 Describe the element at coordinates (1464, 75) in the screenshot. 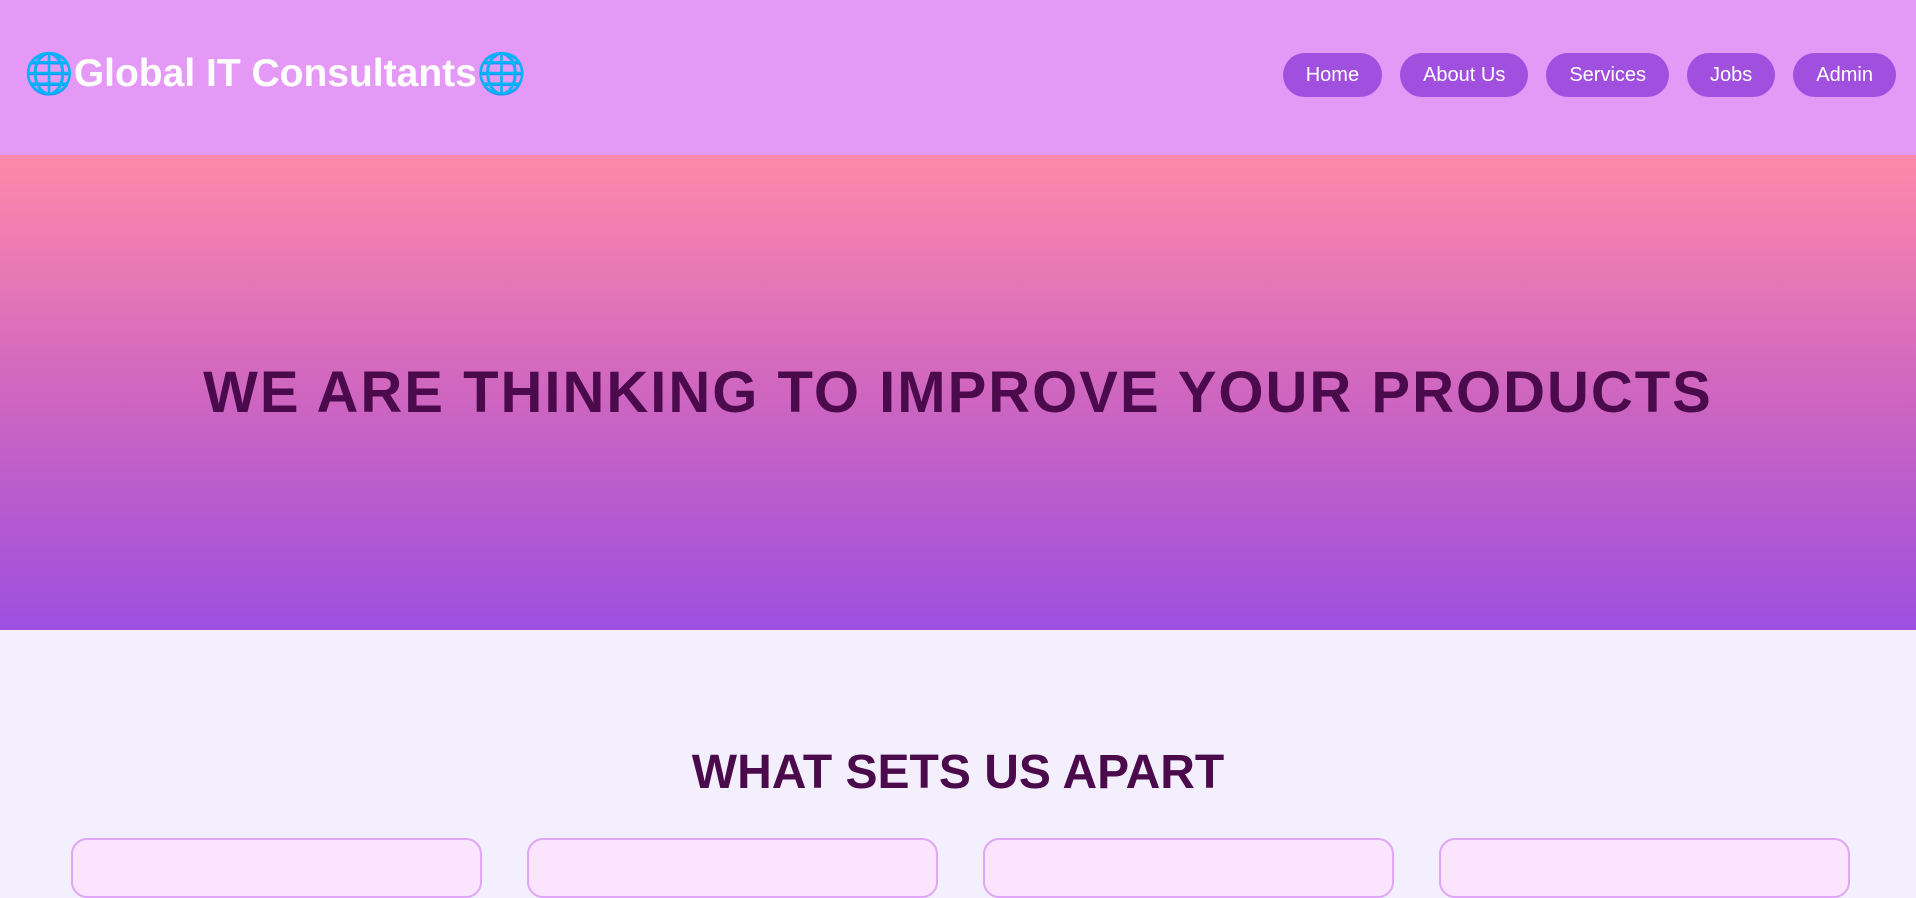

I see `nav-about-us: About Us` at that location.